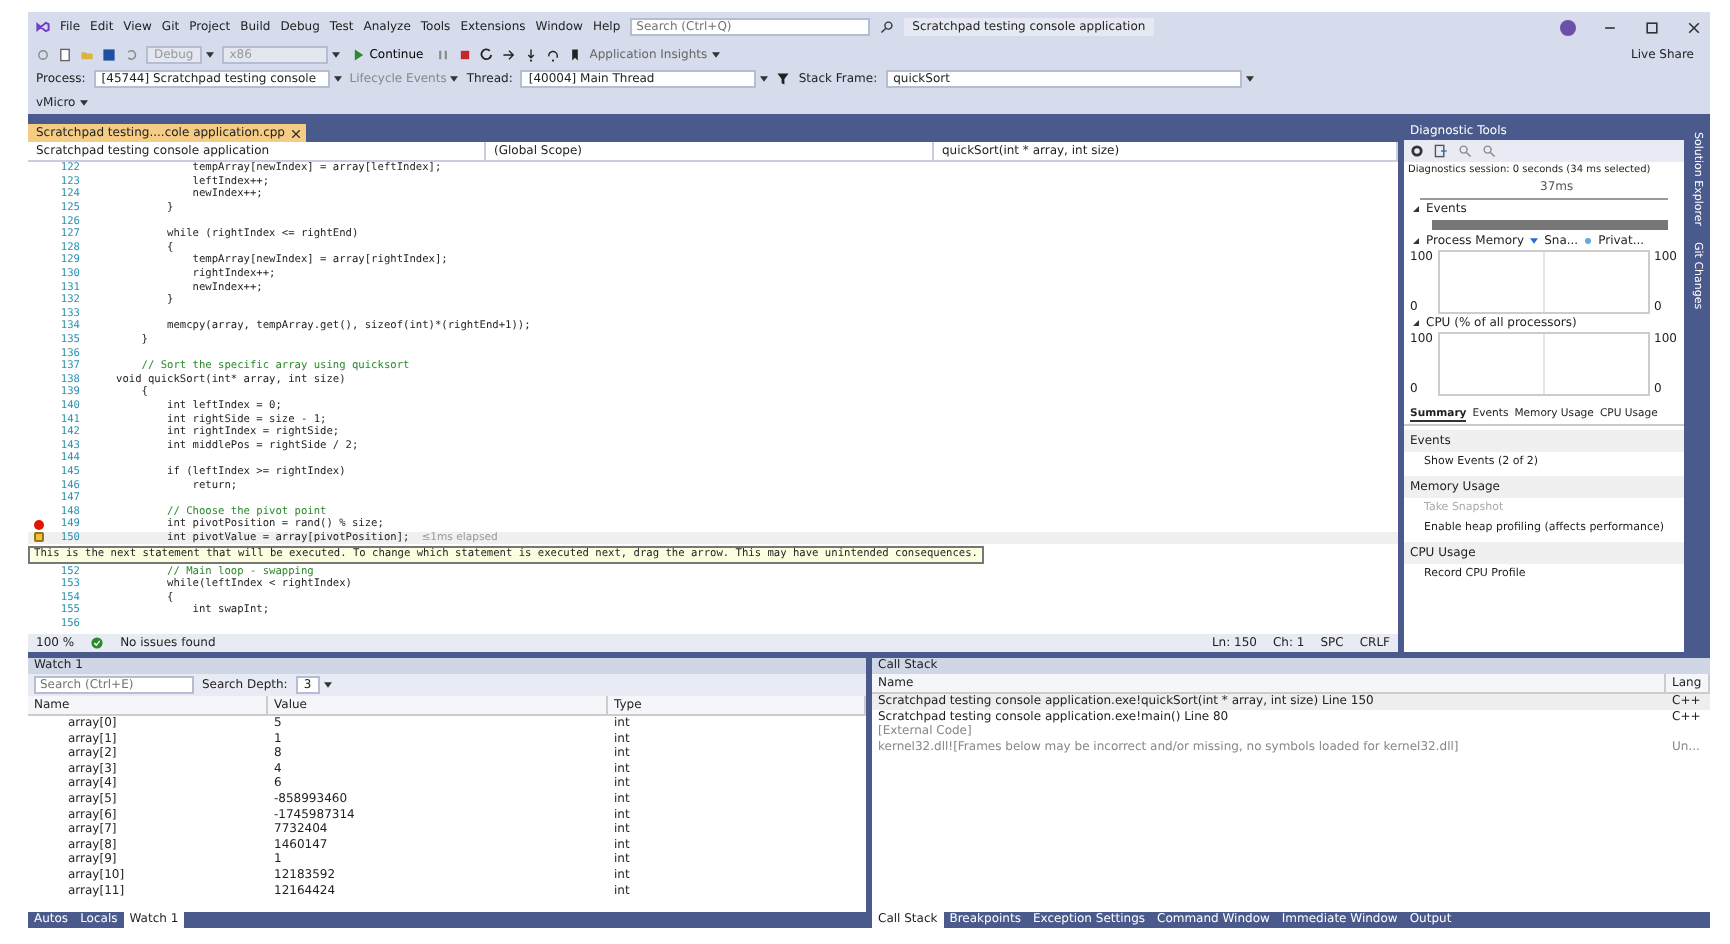 This screenshot has height=944, width=1730. I want to click on breakpoint-icon, so click(38, 524).